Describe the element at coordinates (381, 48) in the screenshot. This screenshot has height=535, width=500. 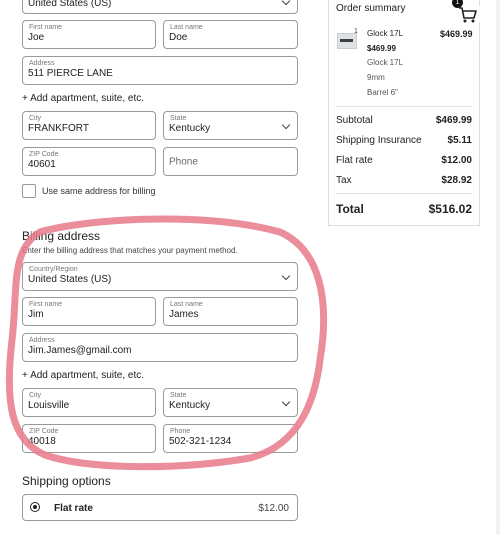
I see `item-price: $469.99` at that location.